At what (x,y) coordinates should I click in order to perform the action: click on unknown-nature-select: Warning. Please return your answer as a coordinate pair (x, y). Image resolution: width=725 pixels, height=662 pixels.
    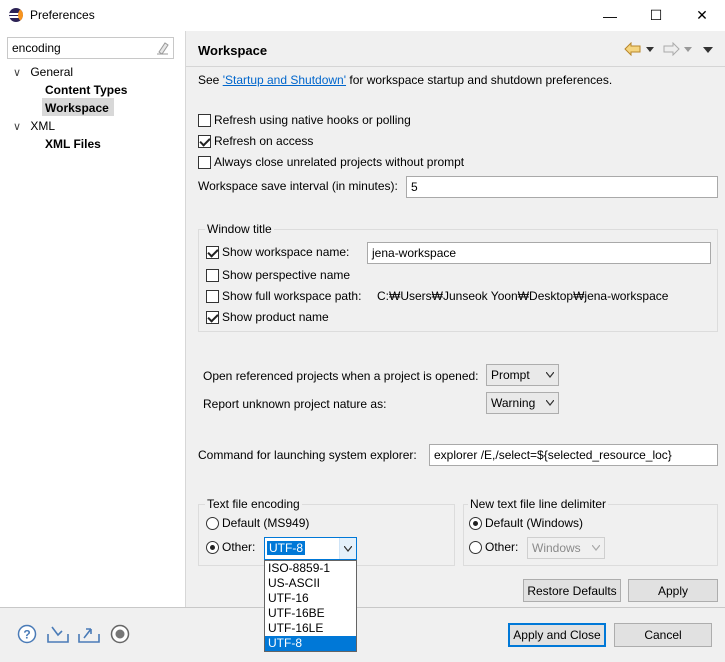
    Looking at the image, I should click on (522, 403).